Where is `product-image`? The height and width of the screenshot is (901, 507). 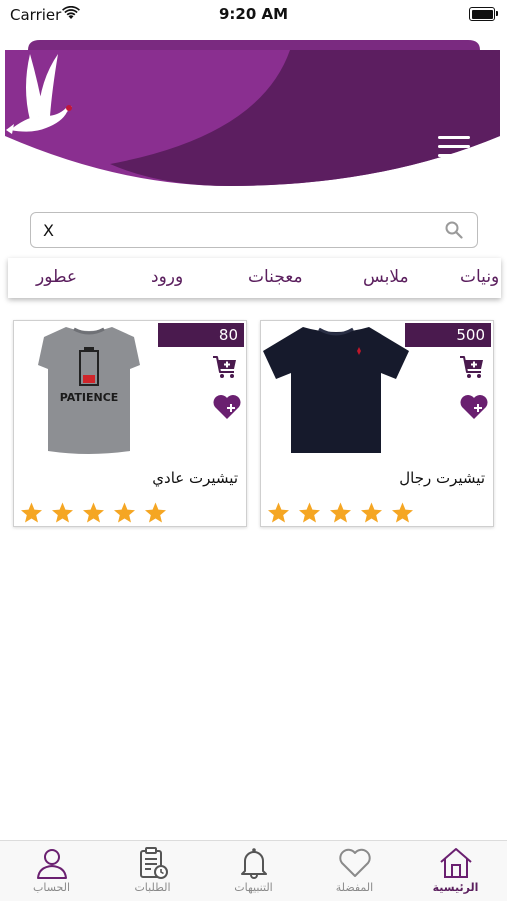 product-image is located at coordinates (336, 390).